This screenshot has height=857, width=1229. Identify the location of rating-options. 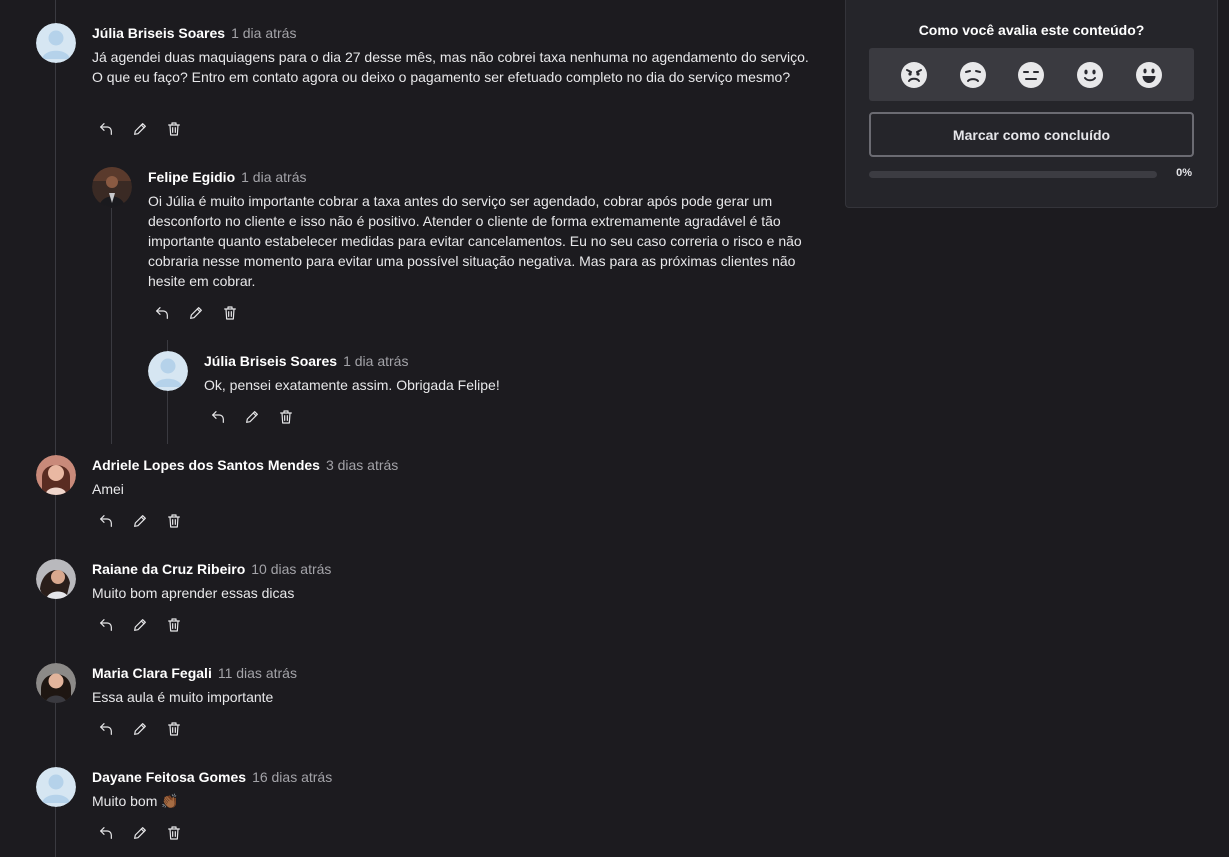
(1031, 74).